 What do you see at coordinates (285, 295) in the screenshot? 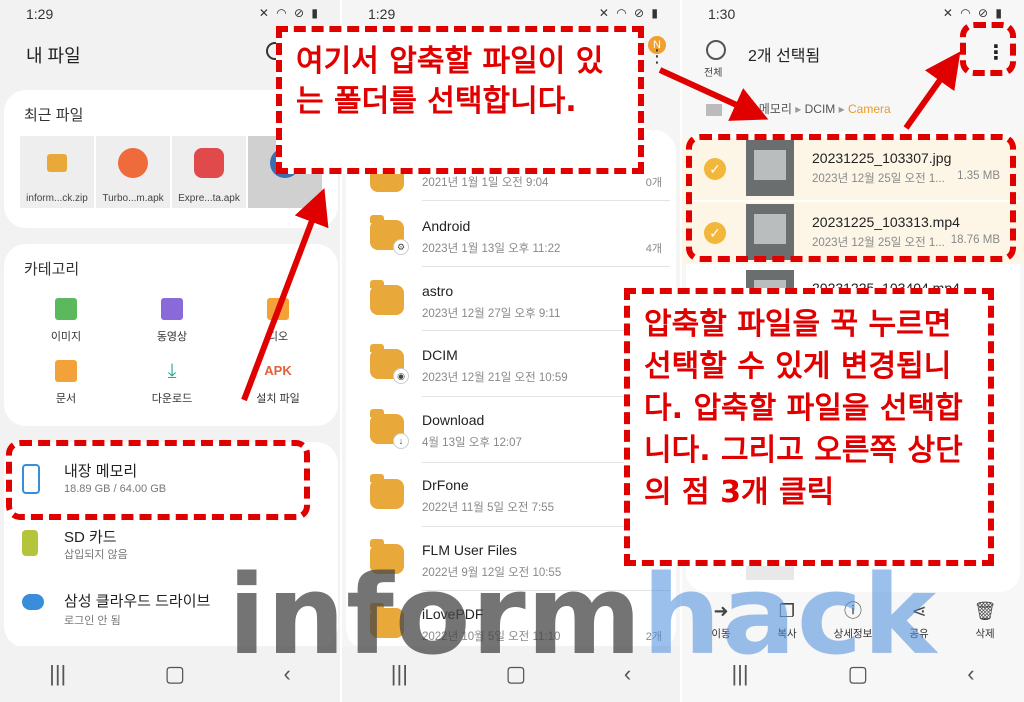
I see `arrow-to-callout-from-storage` at bounding box center [285, 295].